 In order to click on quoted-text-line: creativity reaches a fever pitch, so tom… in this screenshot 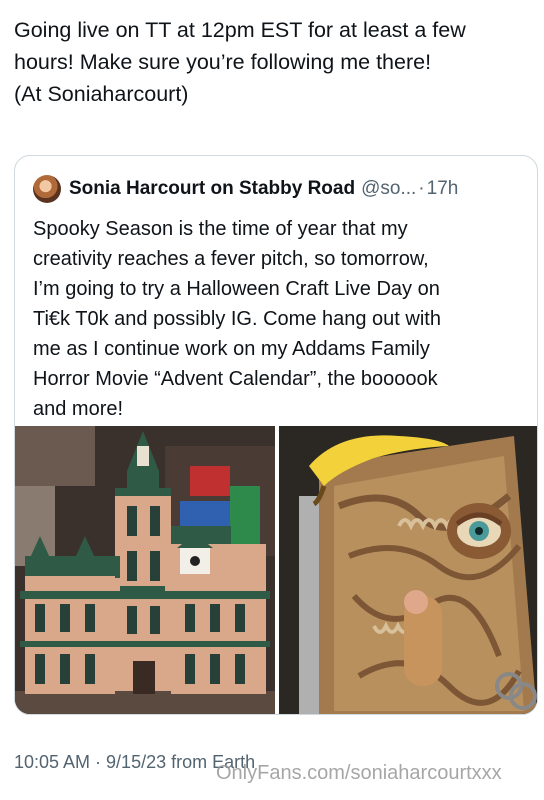, I will do `click(231, 259)`.